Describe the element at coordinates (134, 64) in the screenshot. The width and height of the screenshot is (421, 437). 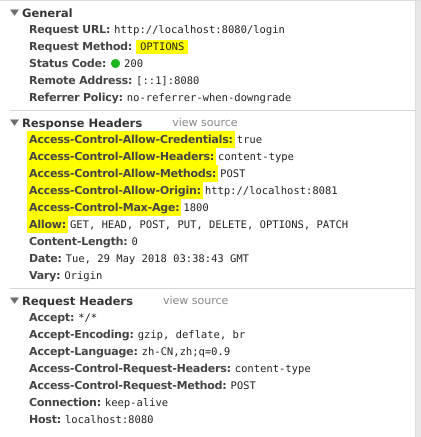
I see `header-value: 200` at that location.